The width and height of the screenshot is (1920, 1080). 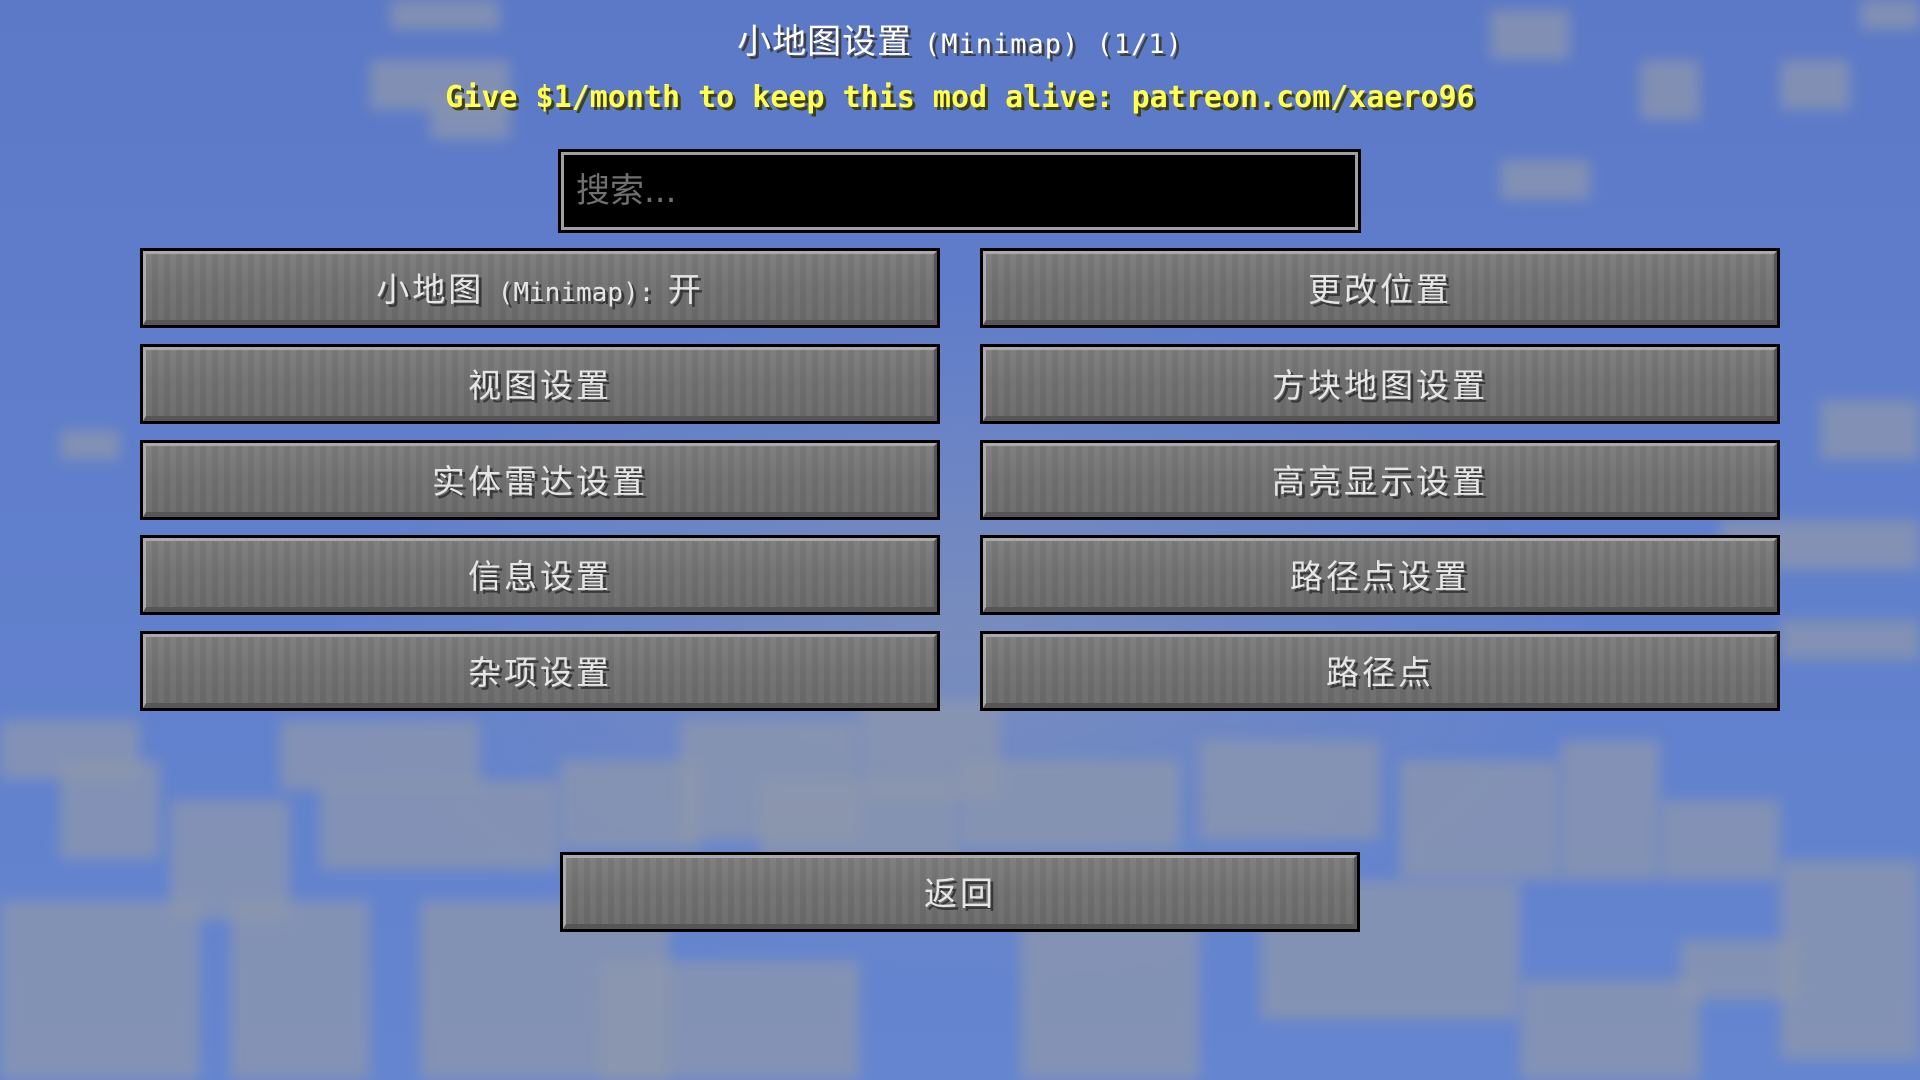 I want to click on waypoints-button: 路径点, so click(x=1380, y=671).